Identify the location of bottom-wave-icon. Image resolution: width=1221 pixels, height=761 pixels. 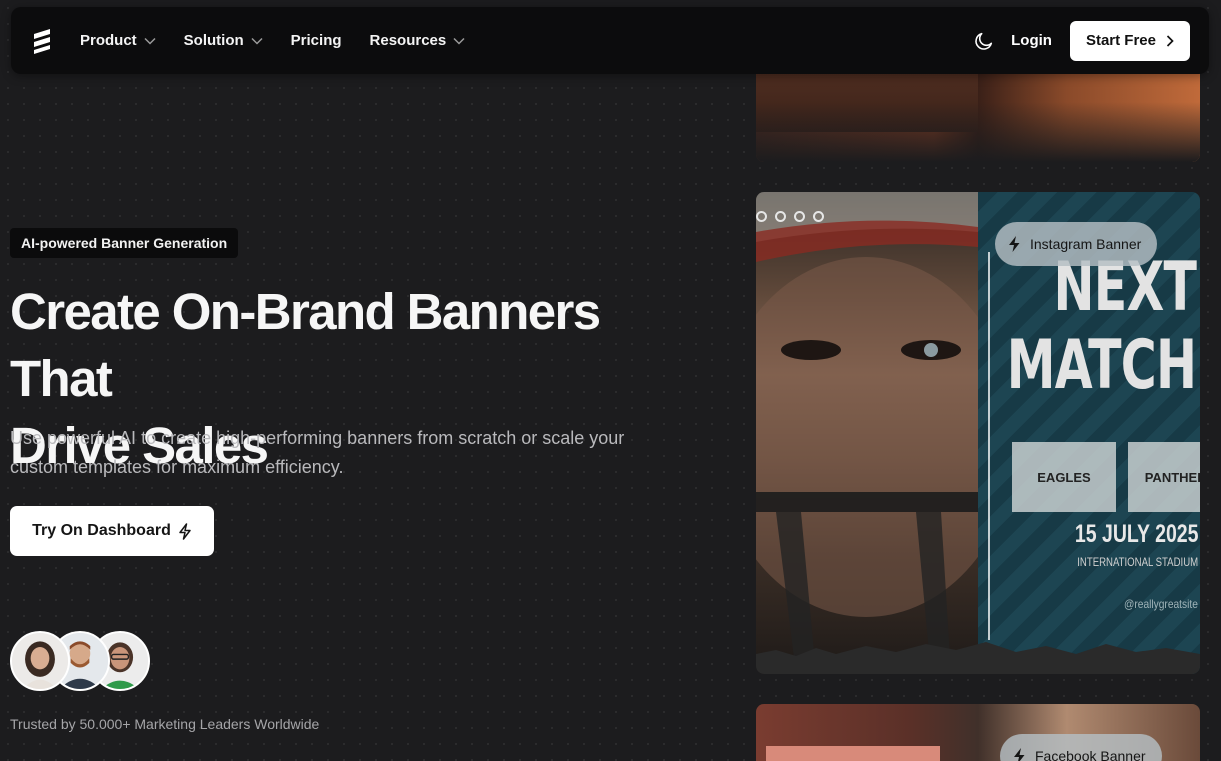
(978, 658).